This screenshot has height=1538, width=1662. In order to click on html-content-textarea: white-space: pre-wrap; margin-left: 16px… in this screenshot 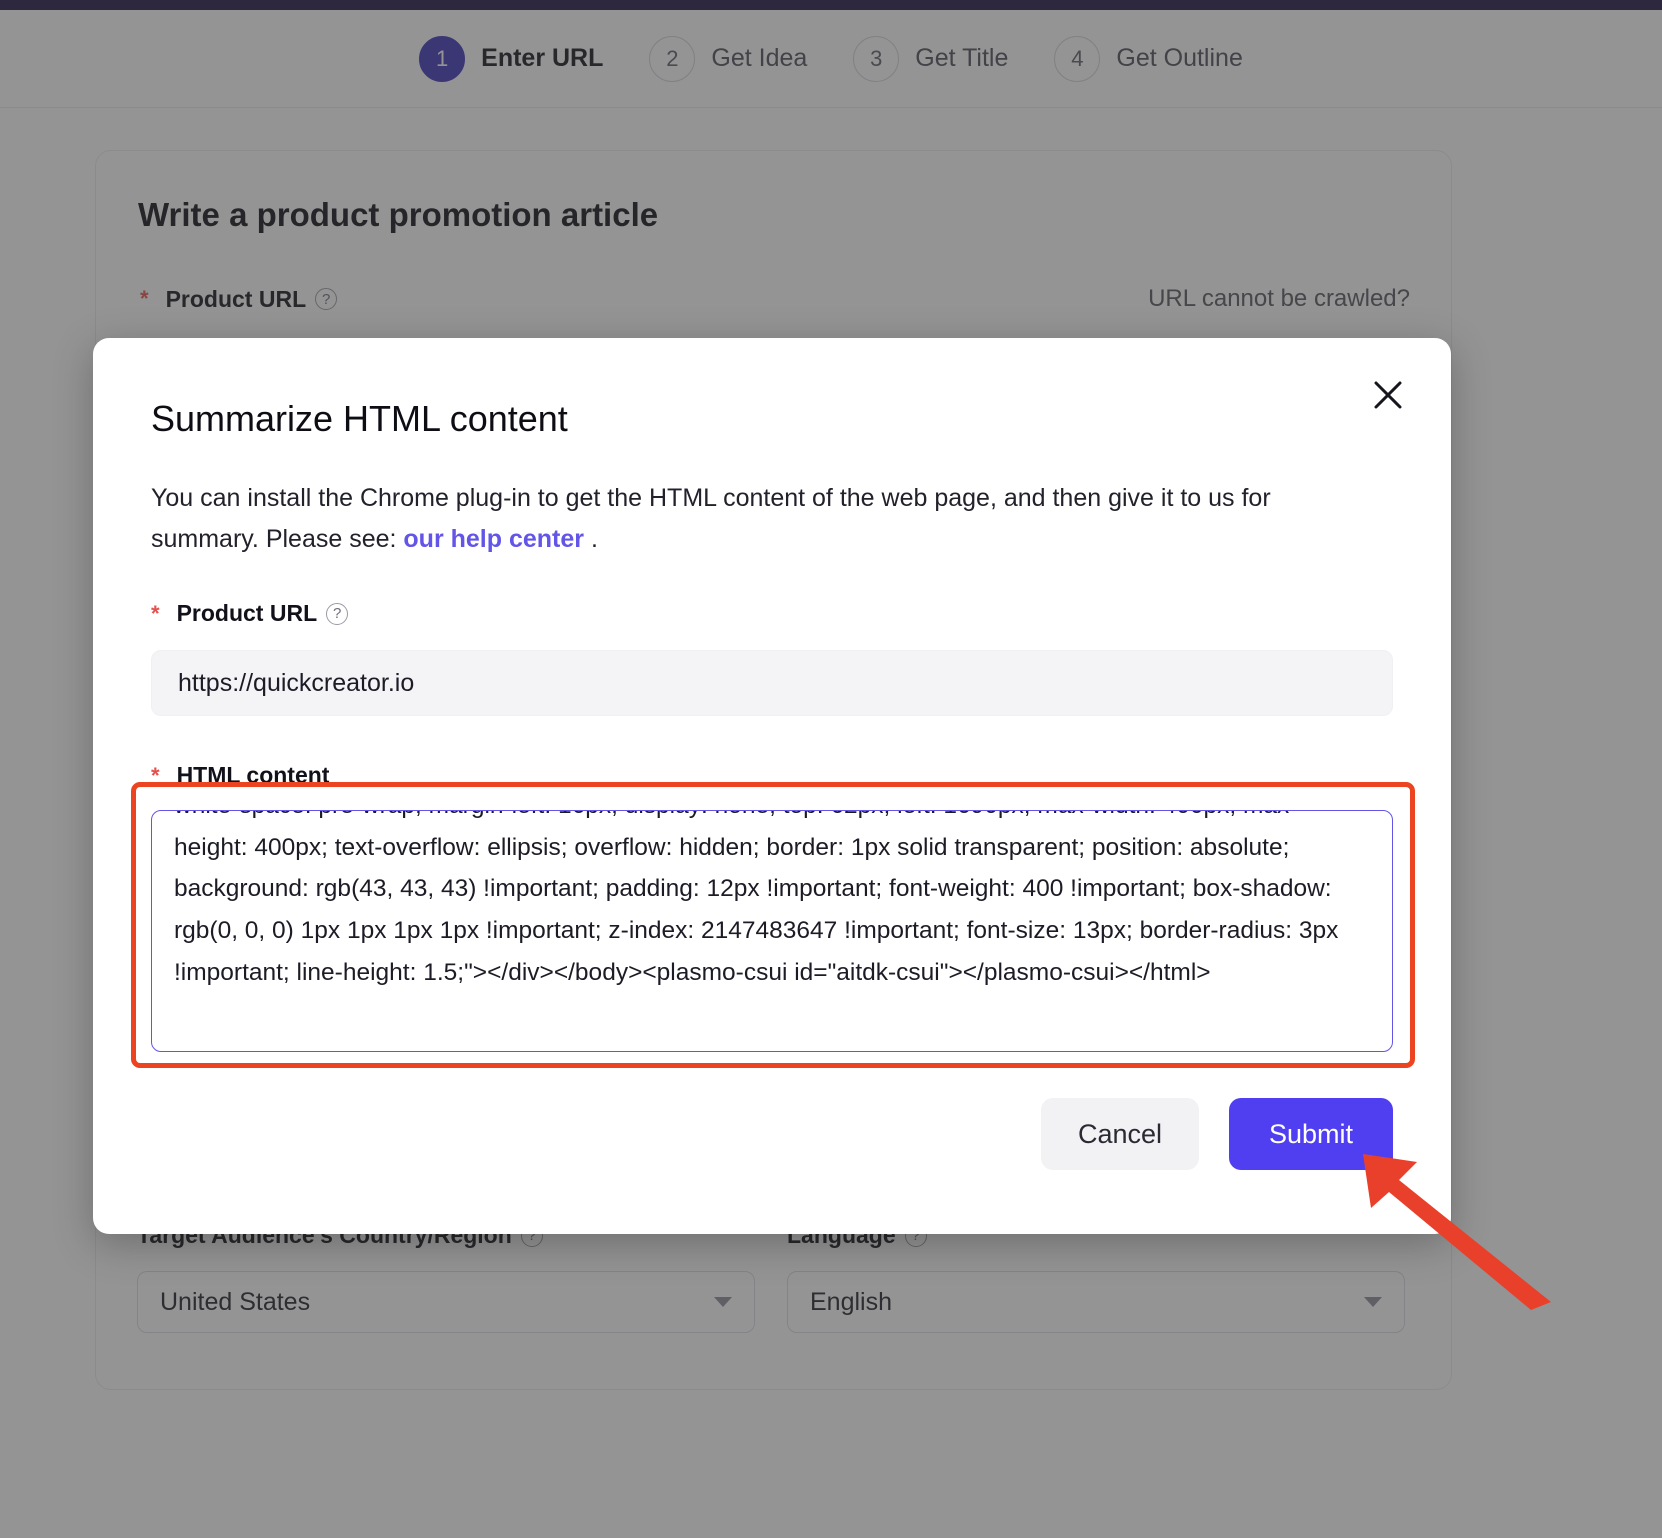, I will do `click(772, 931)`.